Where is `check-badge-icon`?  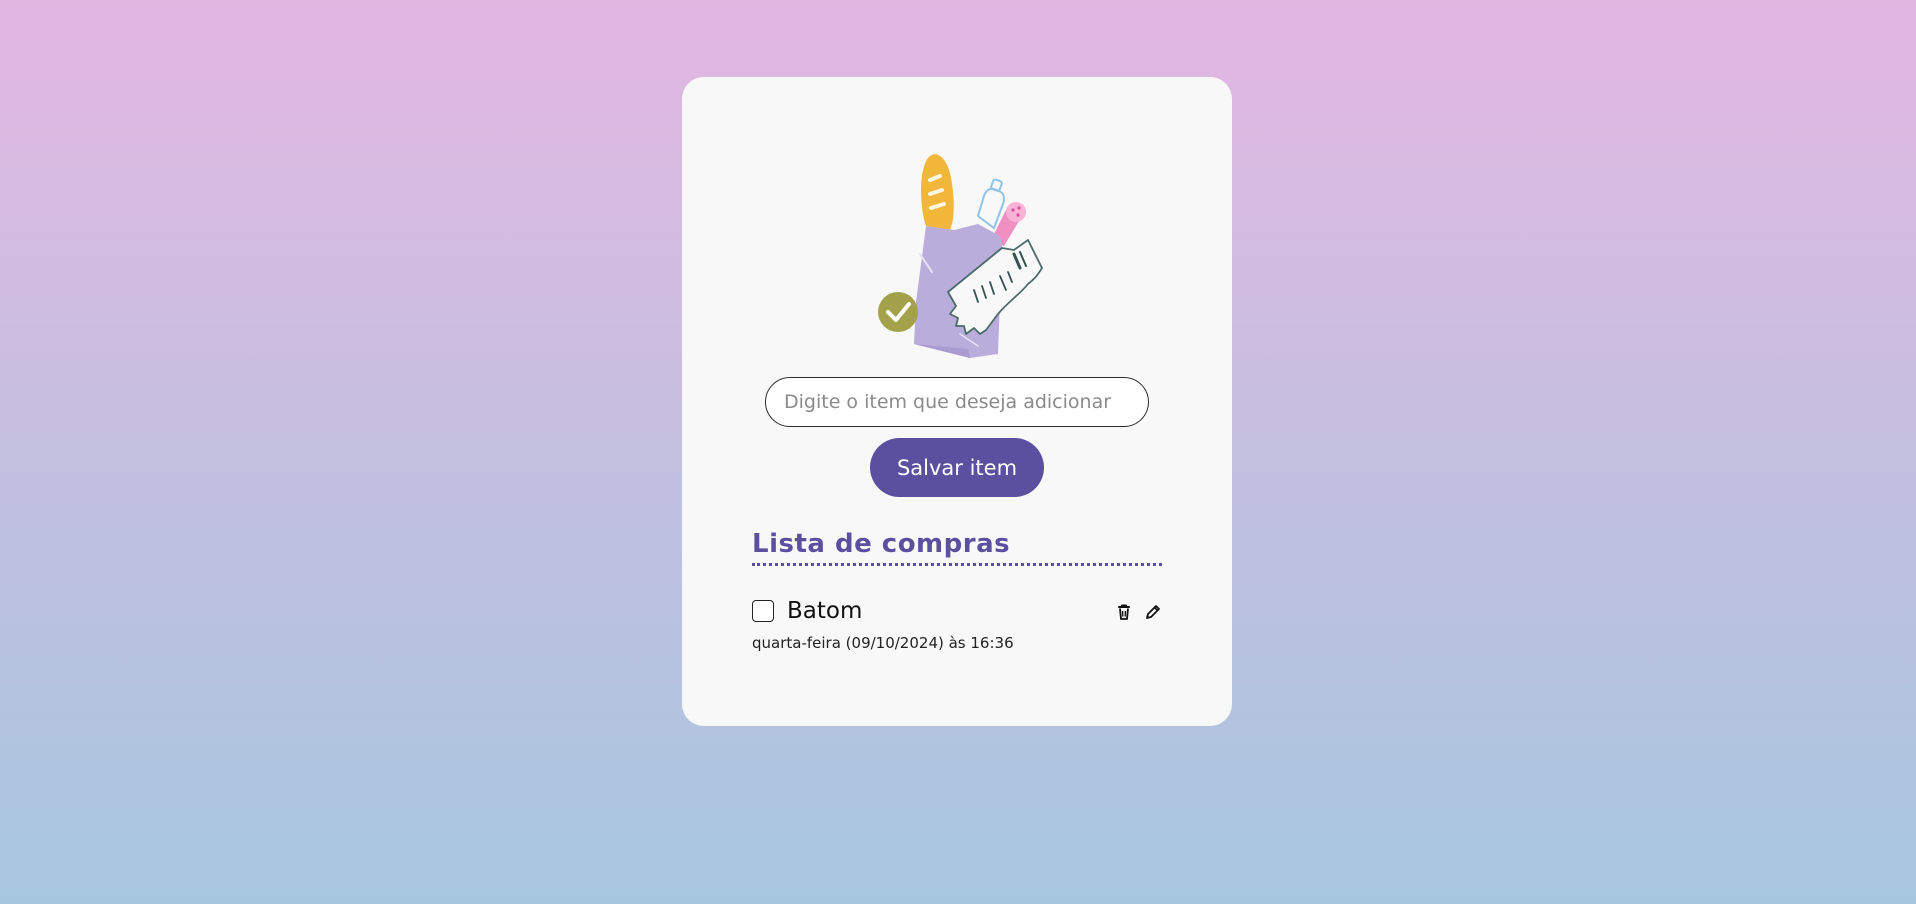
check-badge-icon is located at coordinates (898, 312).